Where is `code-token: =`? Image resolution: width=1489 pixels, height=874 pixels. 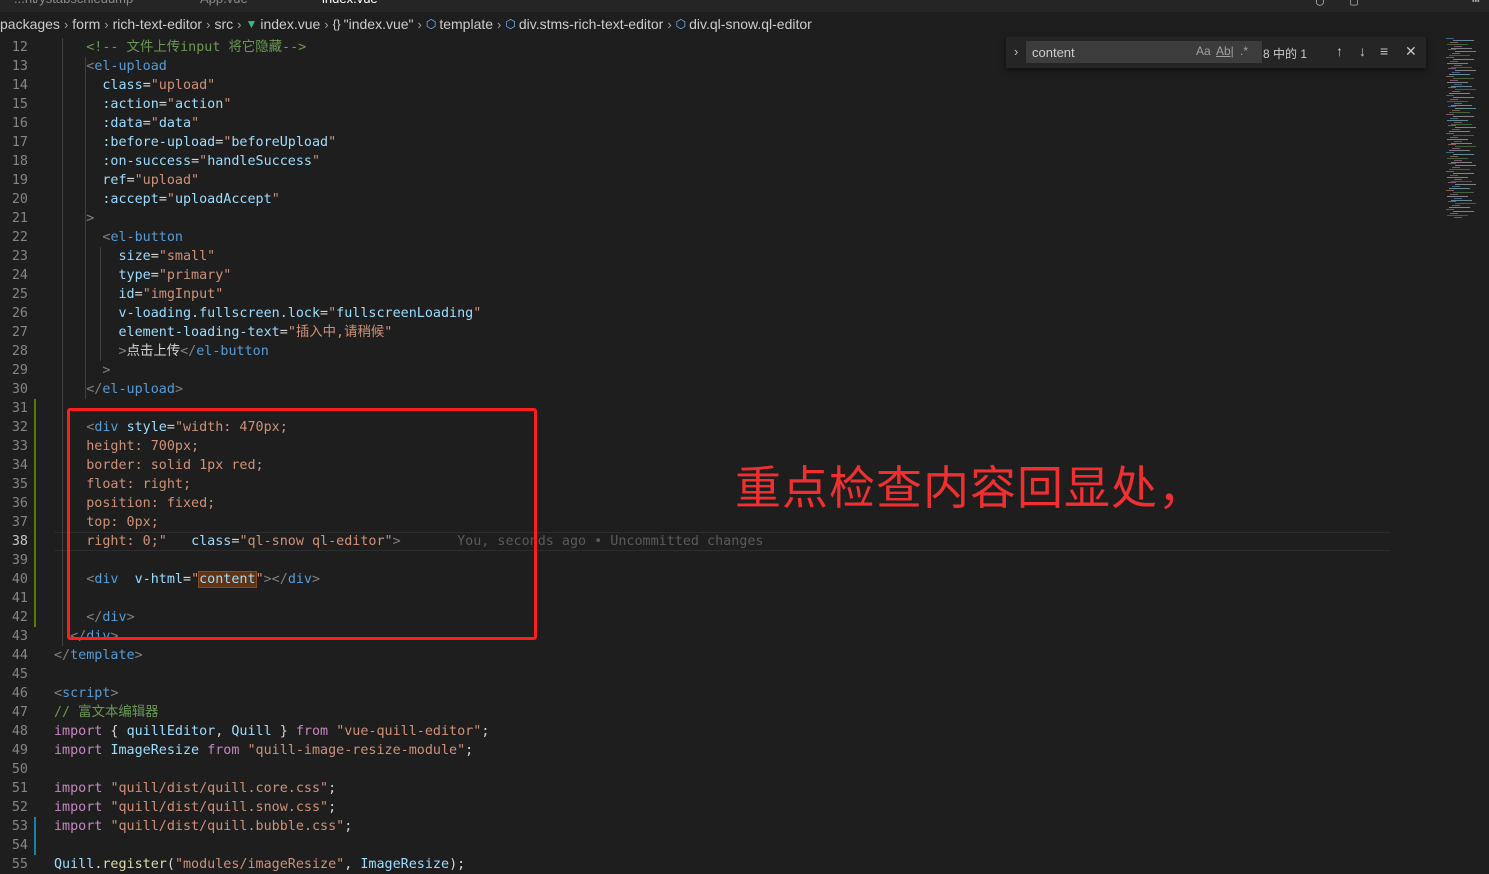 code-token: = is located at coordinates (195, 161).